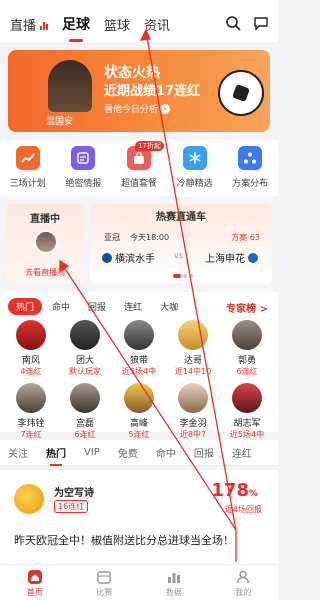 Image resolution: width=320 pixels, height=600 pixels. Describe the element at coordinates (117, 24) in the screenshot. I see `tab-basketball: 篮球` at that location.